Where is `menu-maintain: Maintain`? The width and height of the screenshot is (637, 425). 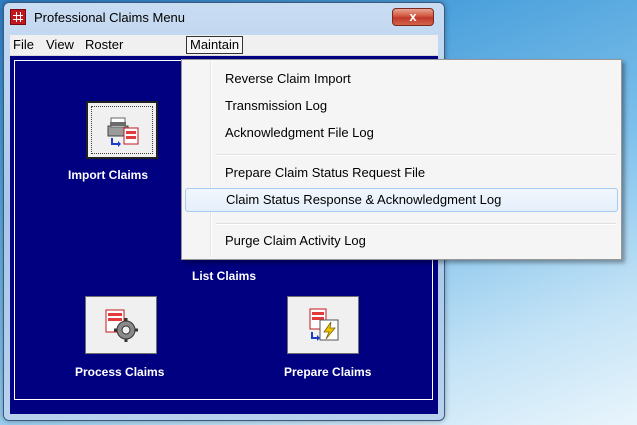
menu-maintain: Maintain is located at coordinates (215, 45).